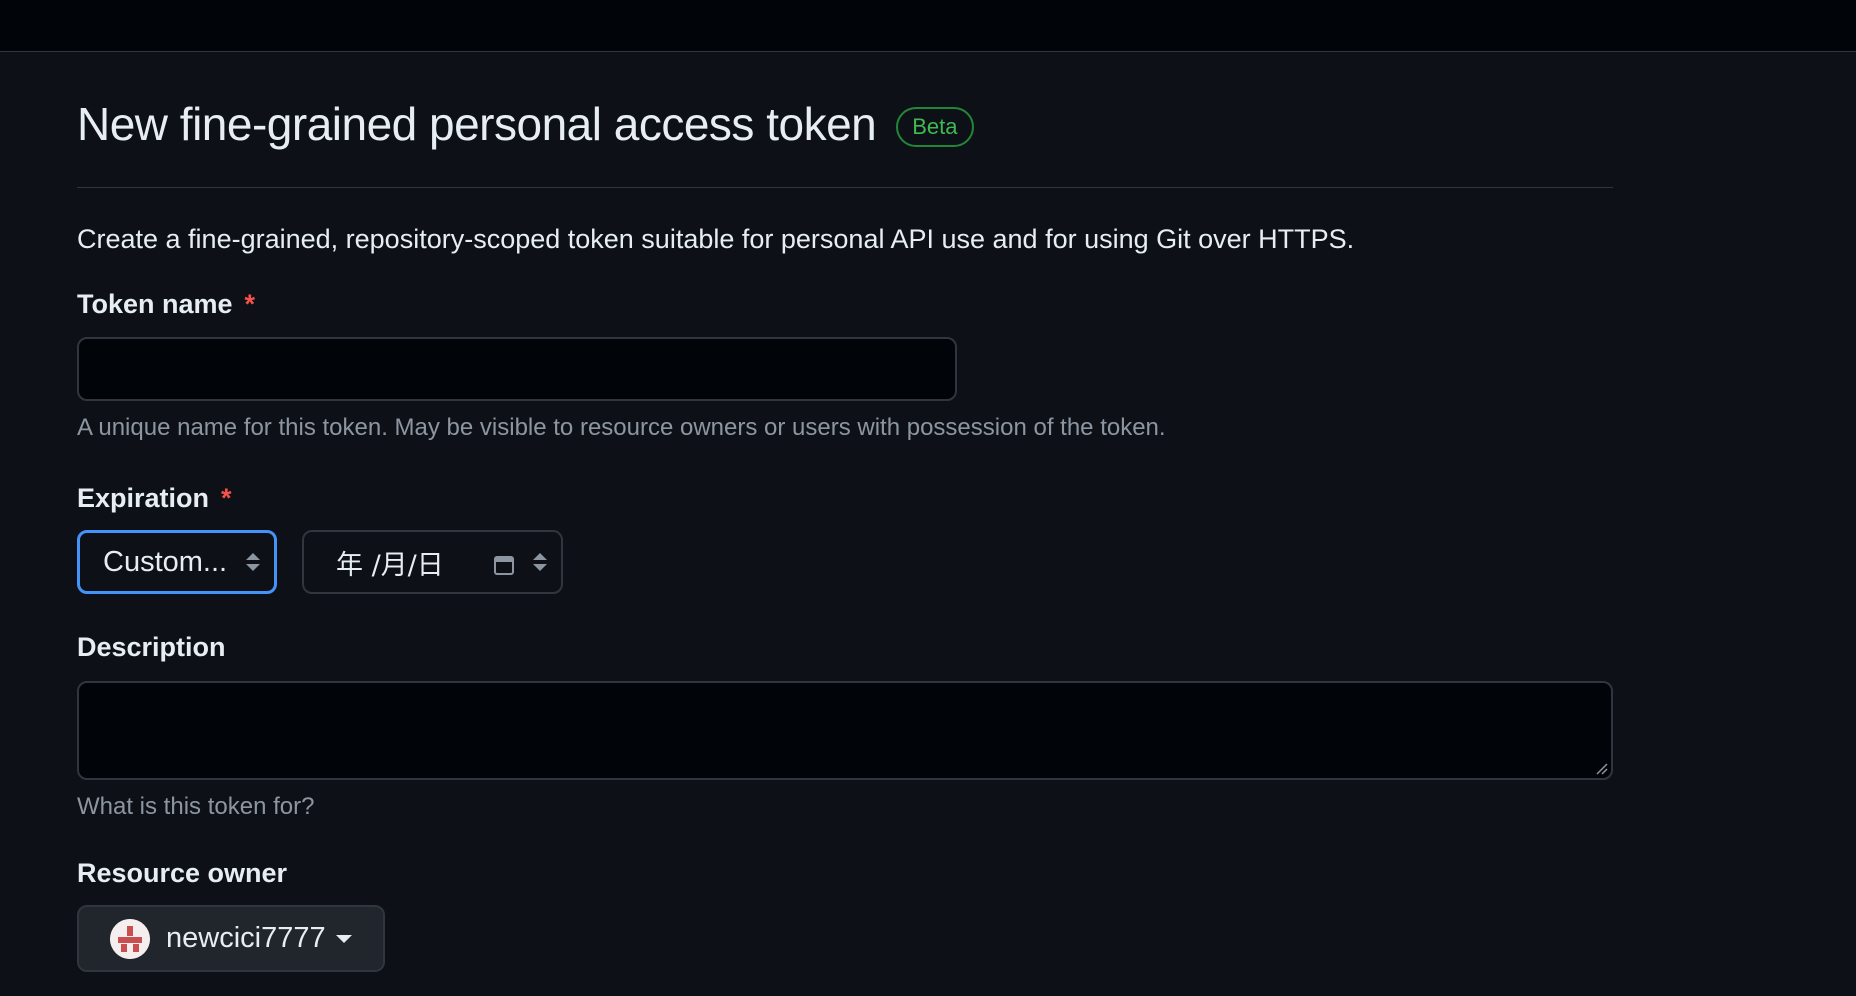  What do you see at coordinates (143, 498) in the screenshot?
I see `expiration-label-text: Expiration` at bounding box center [143, 498].